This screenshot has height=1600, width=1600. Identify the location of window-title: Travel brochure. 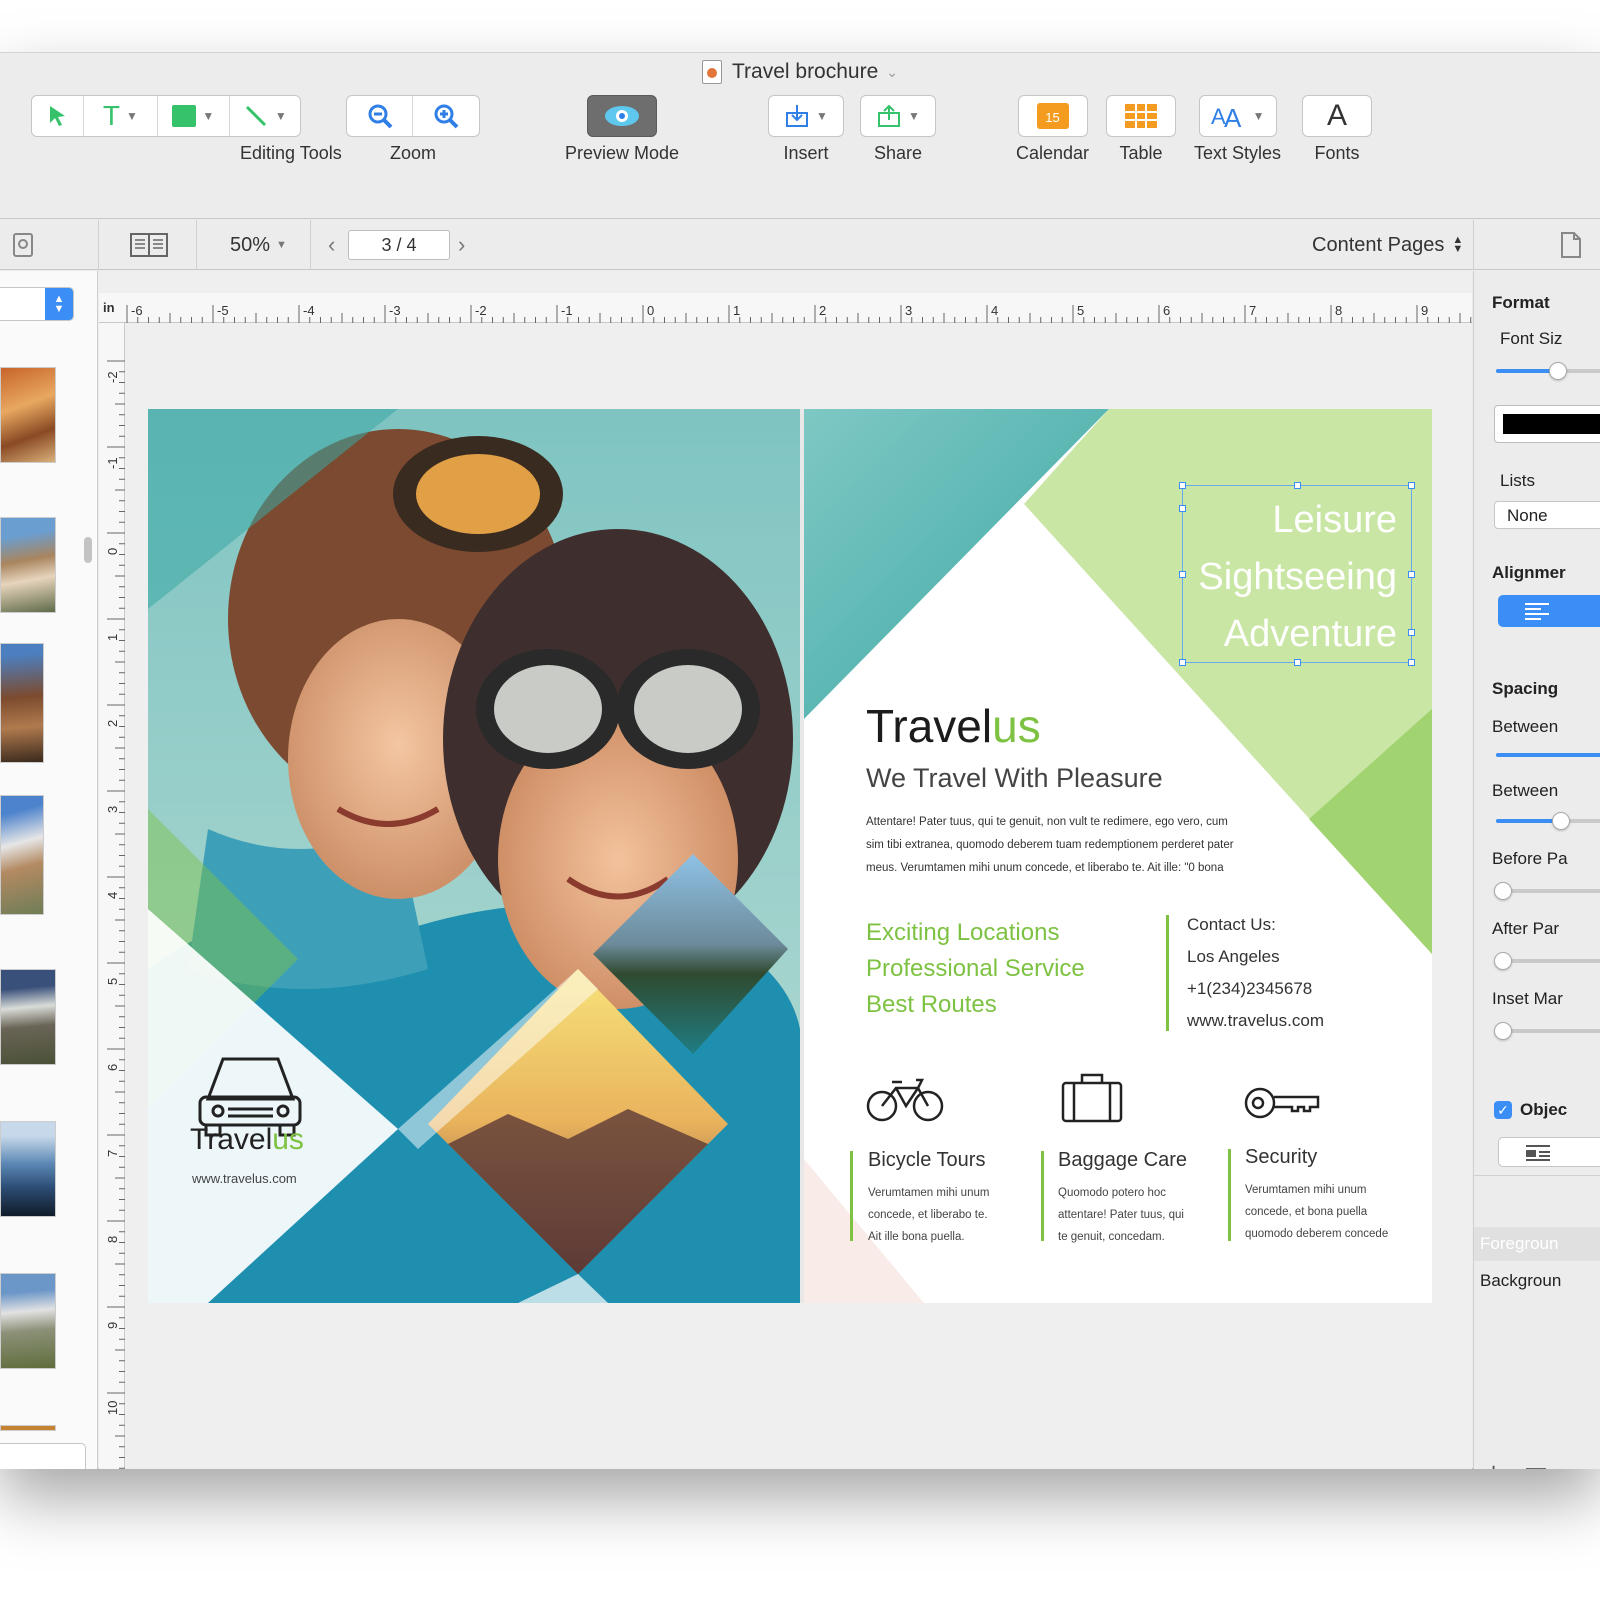
(805, 72).